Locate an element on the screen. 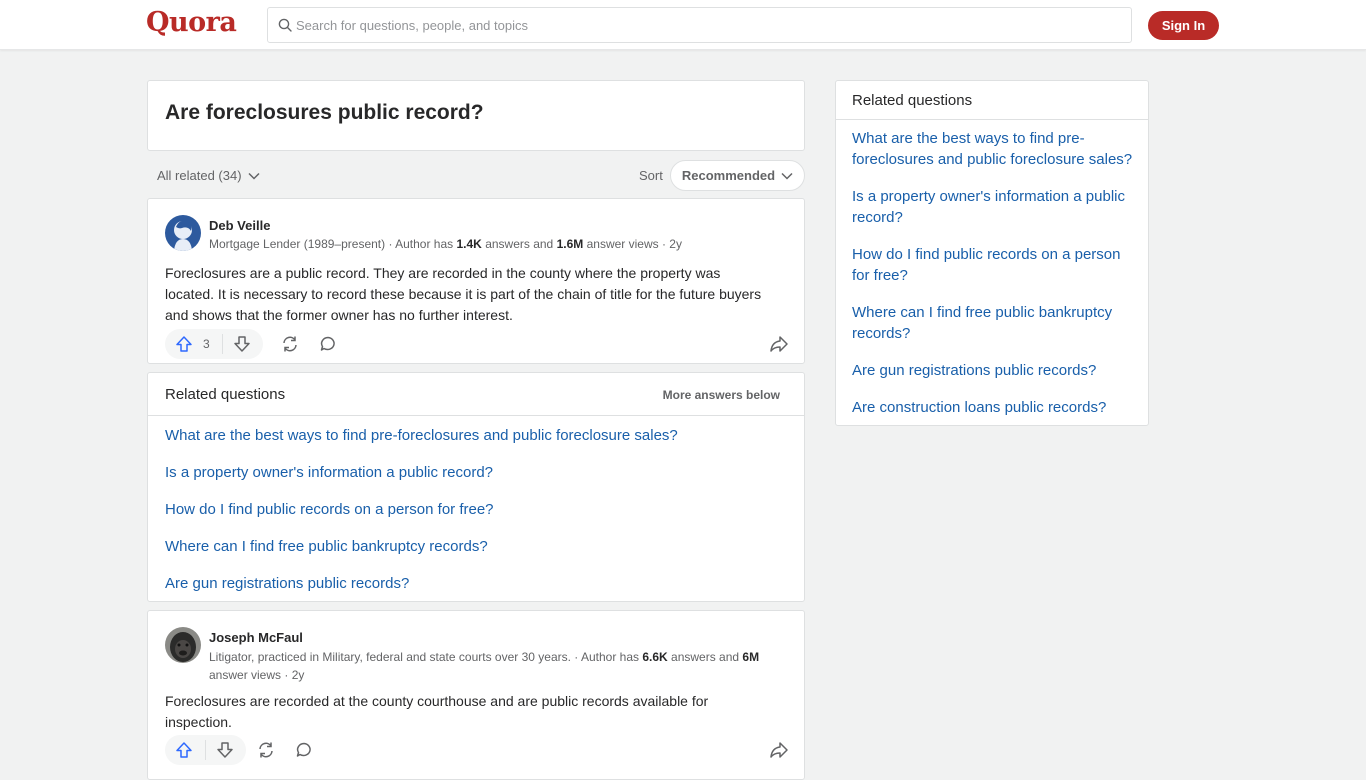 The image size is (1366, 780). sort-dropdown: Recommended is located at coordinates (737, 175).